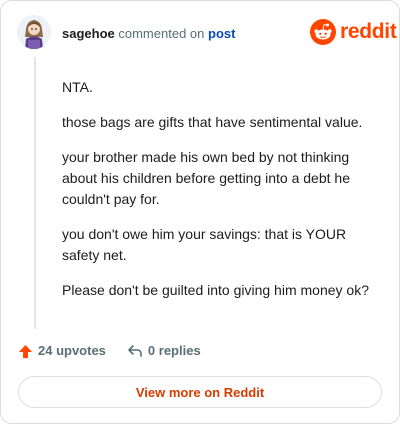 This screenshot has width=400, height=424. What do you see at coordinates (135, 351) in the screenshot?
I see `reply-arrow-icon` at bounding box center [135, 351].